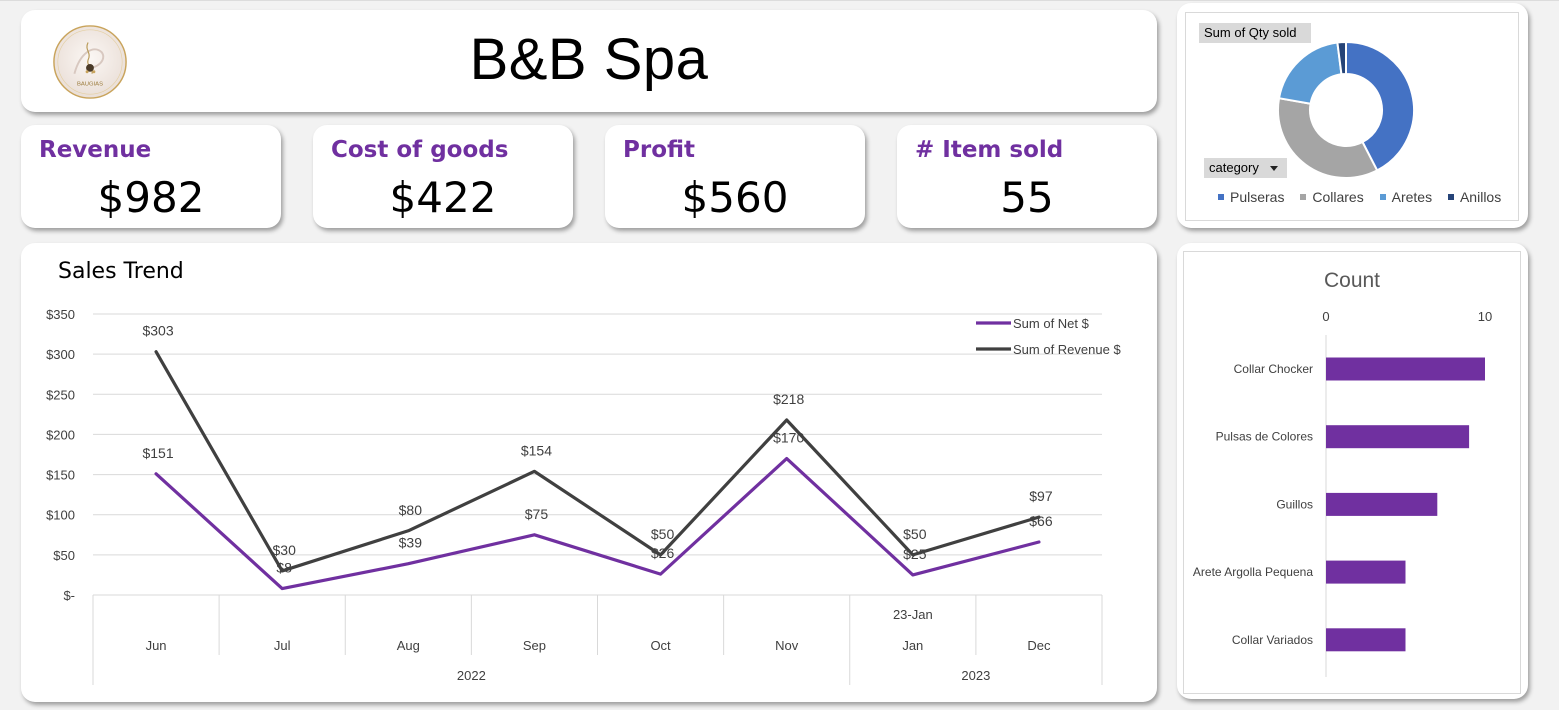 The height and width of the screenshot is (710, 1559). What do you see at coordinates (284, 568) in the screenshot?
I see `data-label: $8` at bounding box center [284, 568].